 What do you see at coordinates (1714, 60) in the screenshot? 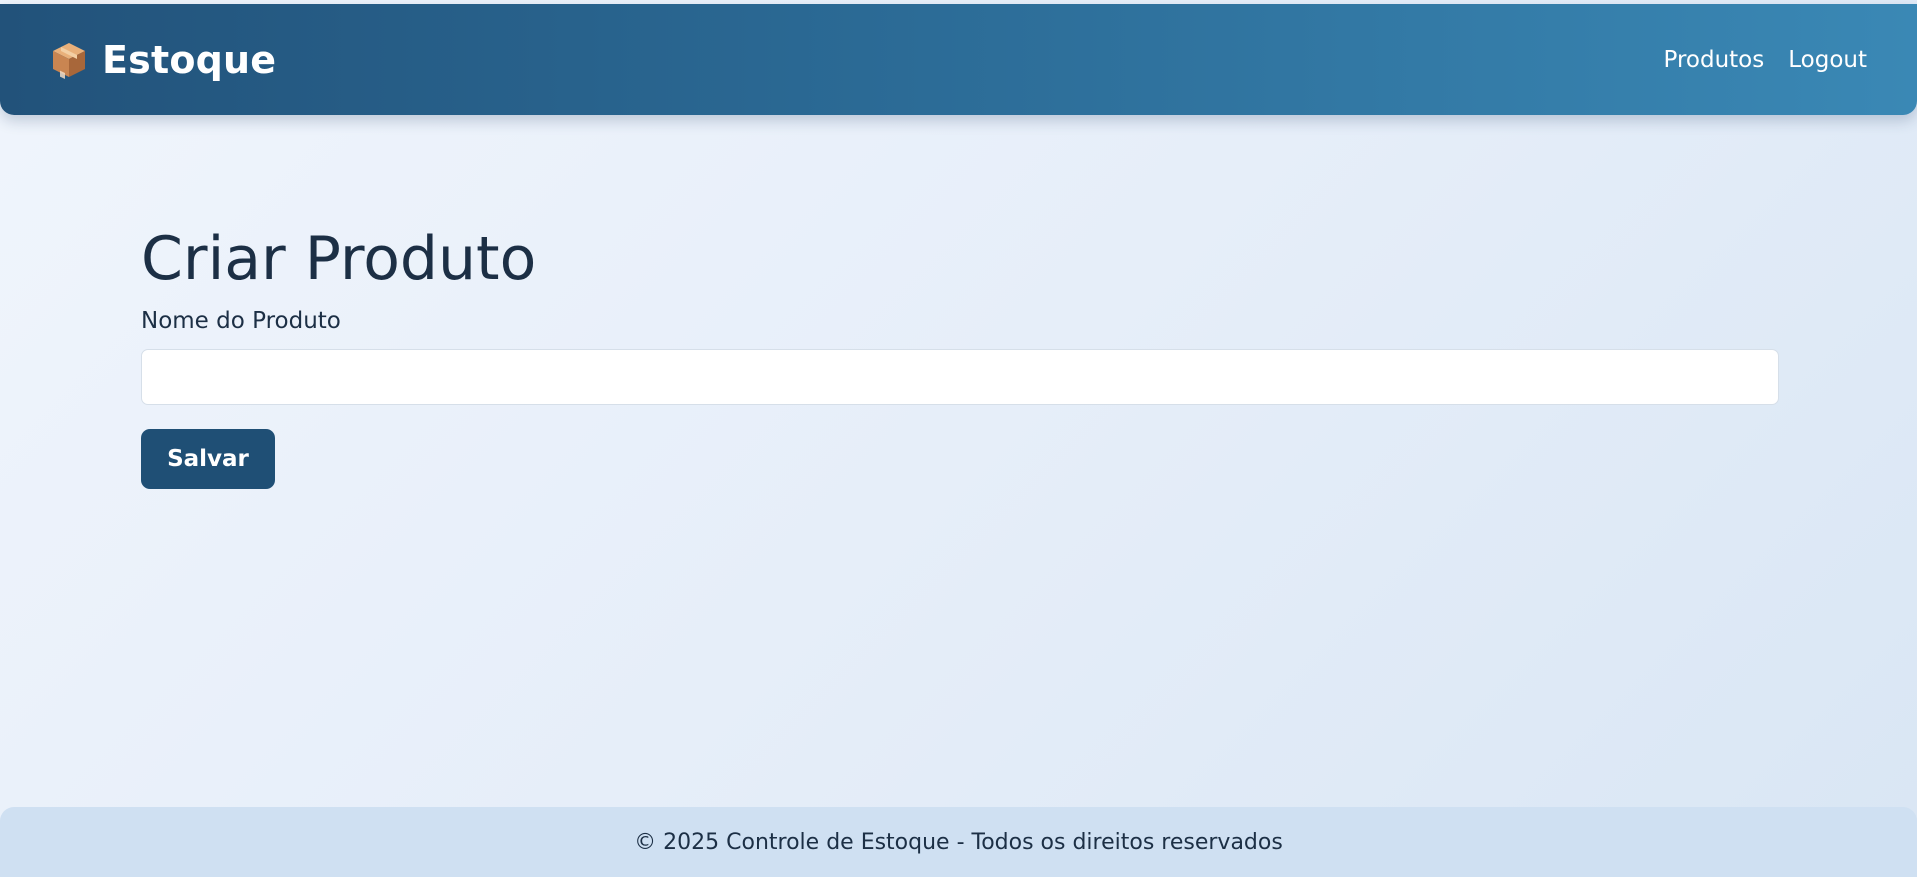
I see `nav-link-produtos: Produtos` at bounding box center [1714, 60].